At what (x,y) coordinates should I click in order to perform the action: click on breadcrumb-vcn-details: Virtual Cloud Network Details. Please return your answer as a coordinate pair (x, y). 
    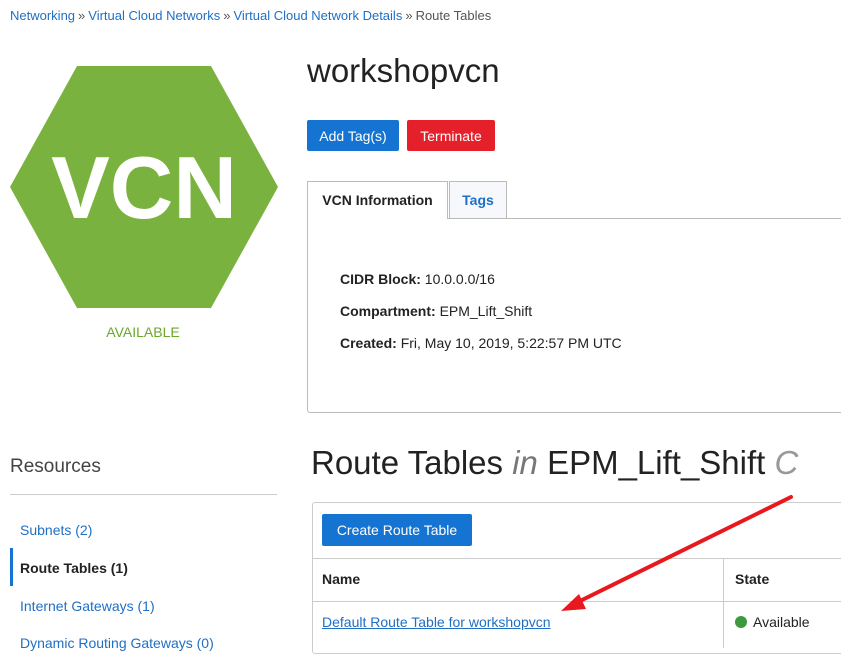
    Looking at the image, I should click on (317, 15).